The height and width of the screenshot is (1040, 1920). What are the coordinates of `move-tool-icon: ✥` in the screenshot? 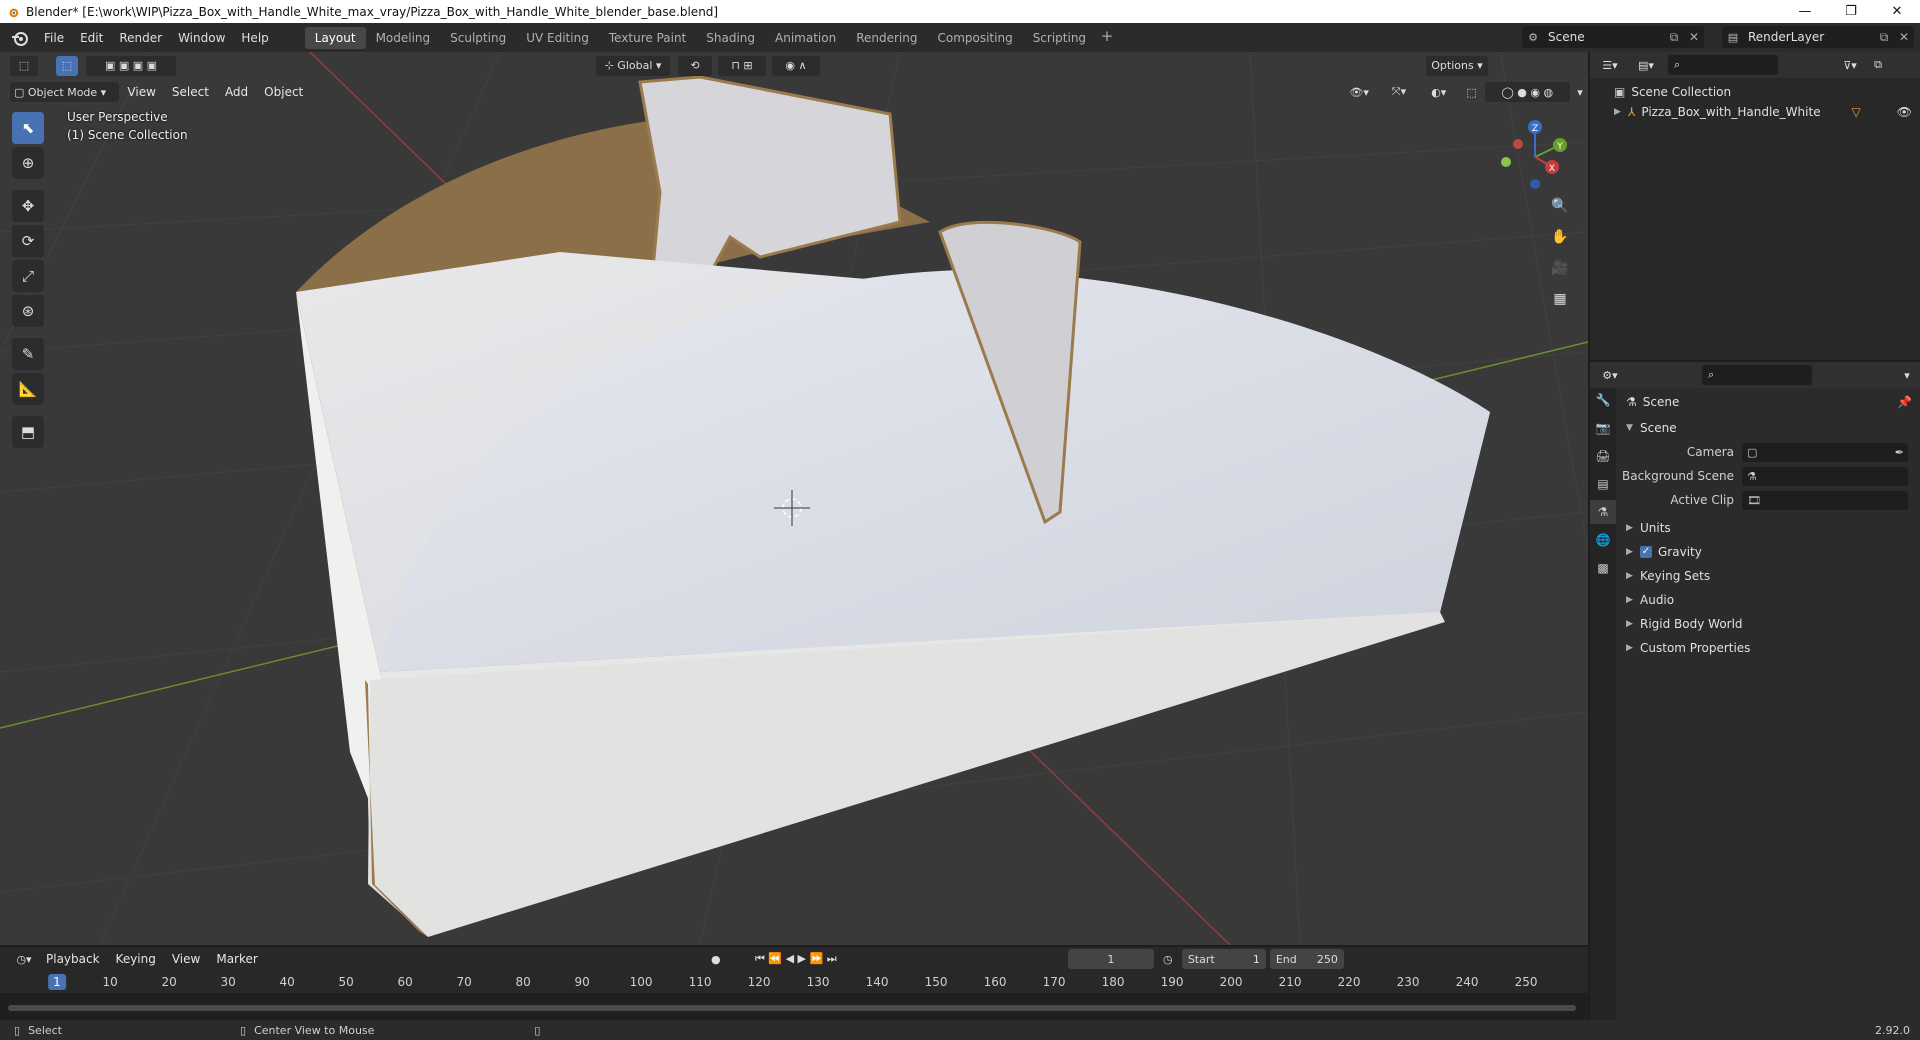 It's located at (28, 206).